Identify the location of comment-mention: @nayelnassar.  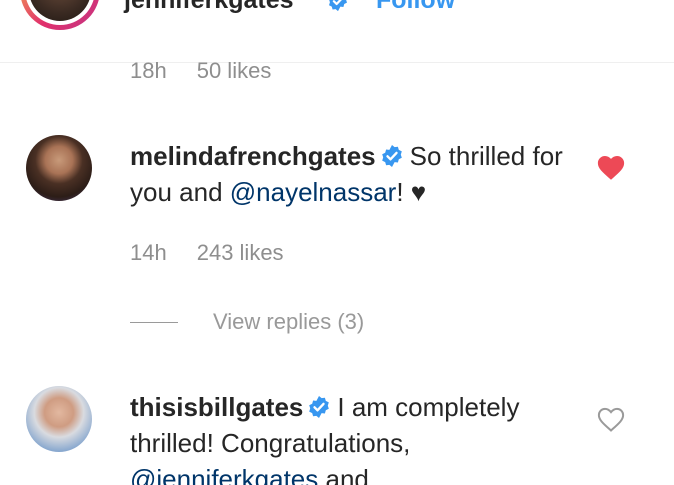
(313, 192).